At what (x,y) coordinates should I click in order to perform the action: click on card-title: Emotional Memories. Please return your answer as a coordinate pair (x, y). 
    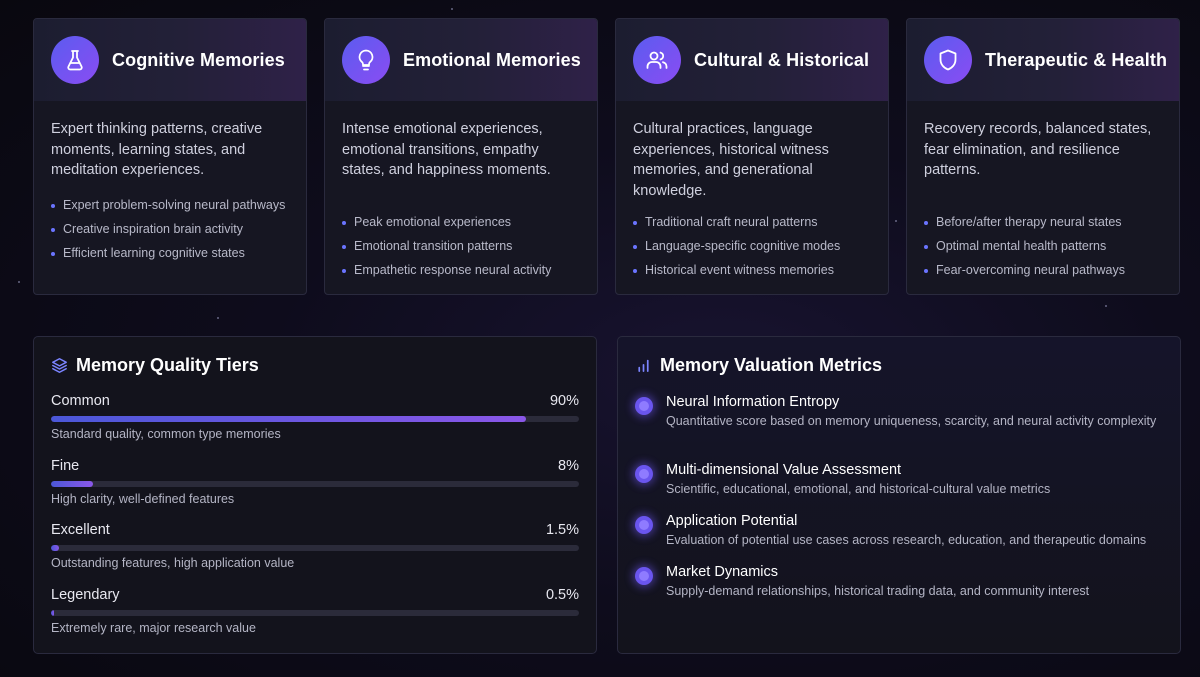
    Looking at the image, I should click on (492, 59).